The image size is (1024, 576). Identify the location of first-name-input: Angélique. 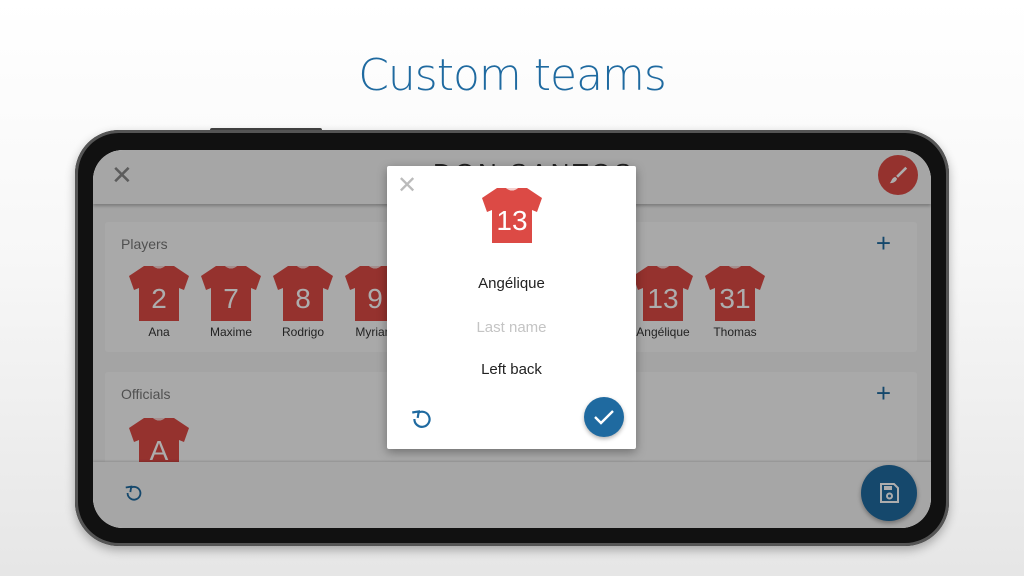
(511, 283).